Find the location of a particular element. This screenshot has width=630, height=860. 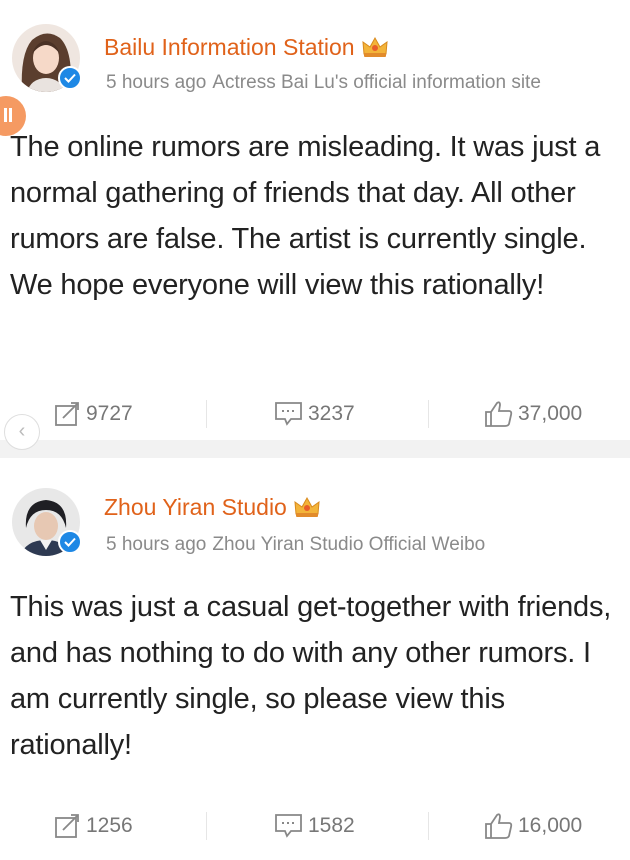

comment-button: 3237 is located at coordinates (314, 414).